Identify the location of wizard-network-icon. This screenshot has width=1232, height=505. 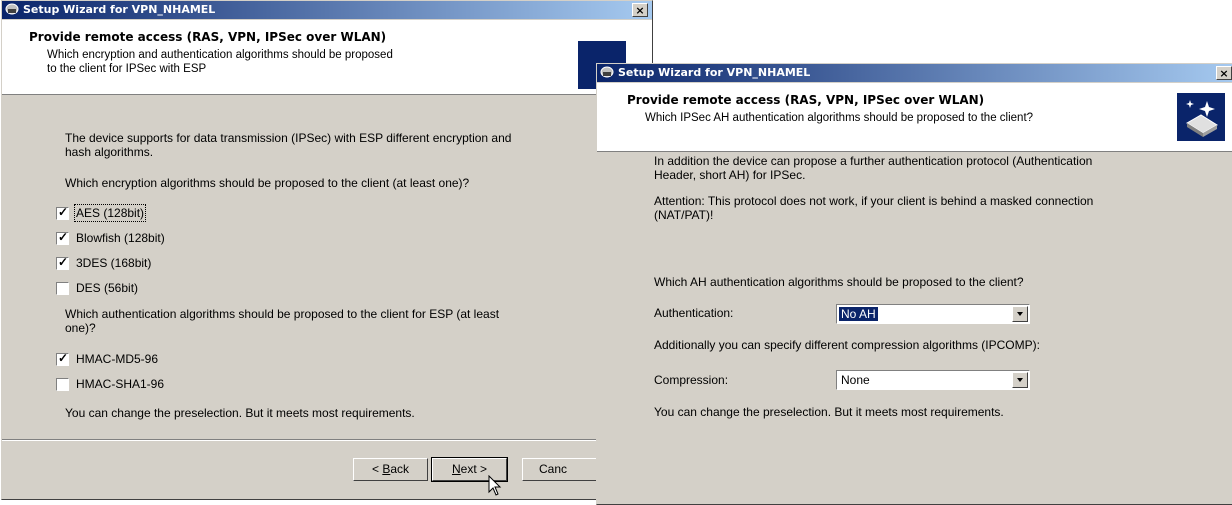
(1201, 117).